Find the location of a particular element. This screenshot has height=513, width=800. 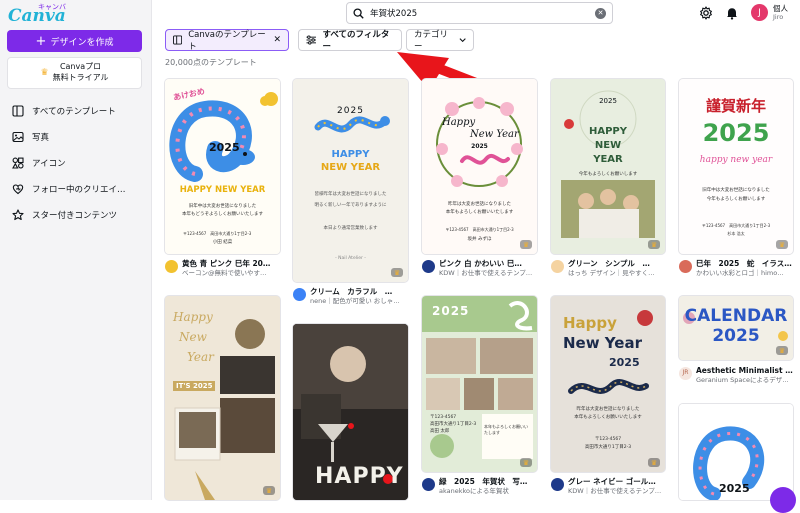

canva-logo: Canva キャンバ is located at coordinates (43, 15).